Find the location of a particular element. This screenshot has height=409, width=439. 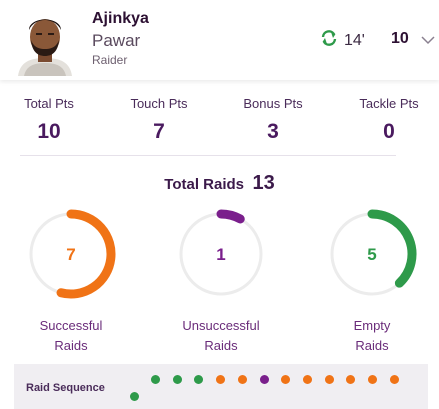

empty-raids-value: 5 is located at coordinates (371, 254).